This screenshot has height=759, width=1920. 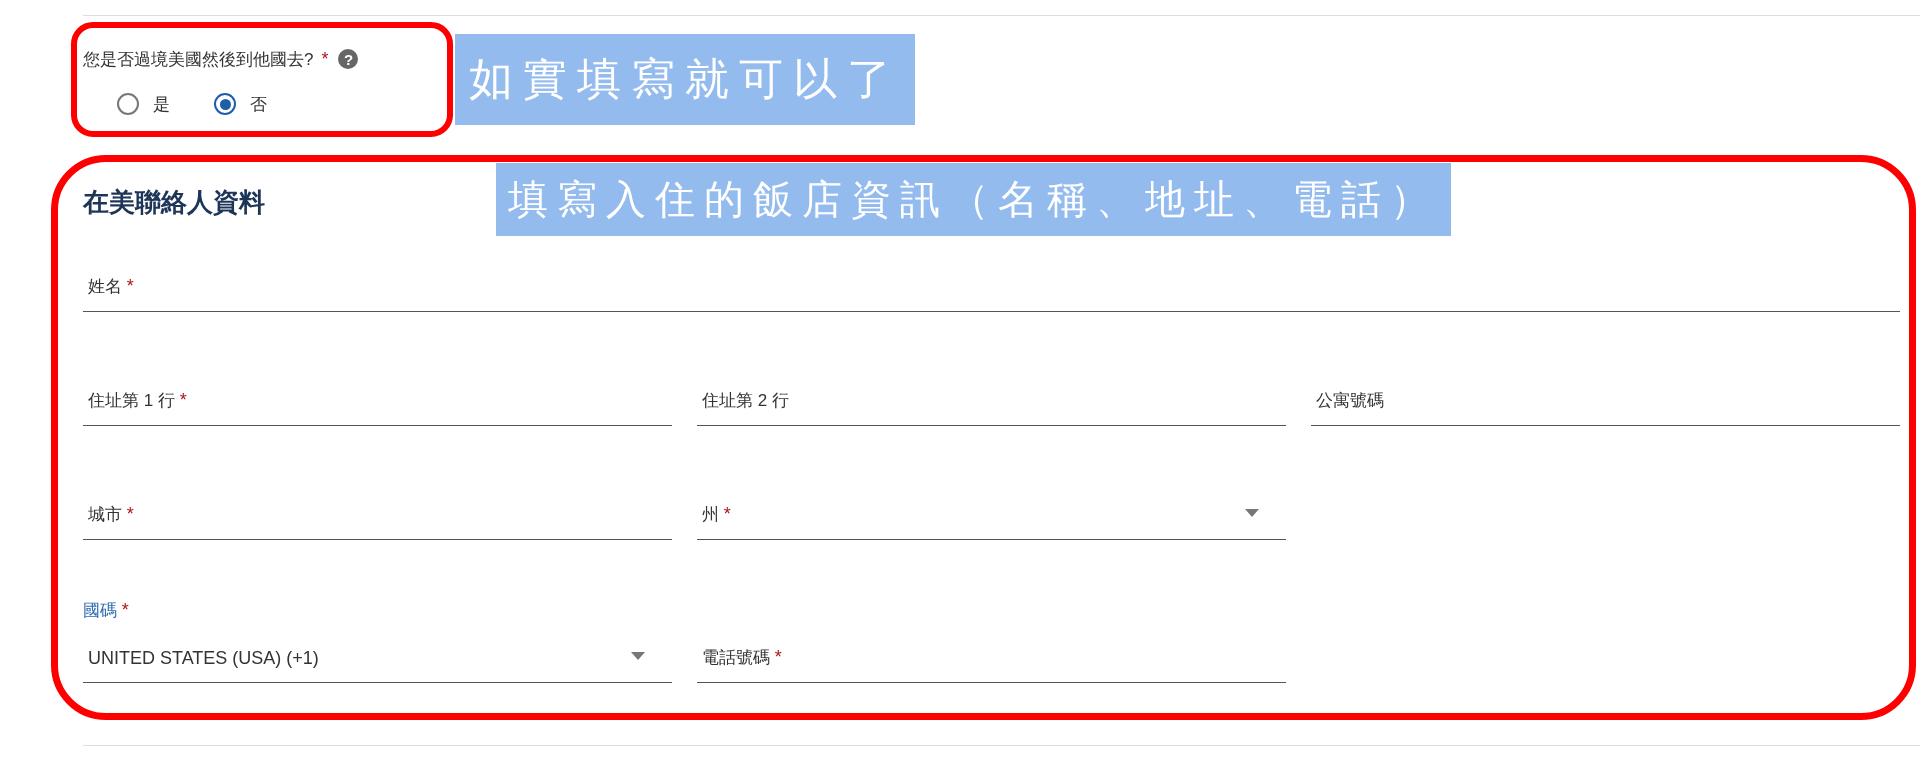 What do you see at coordinates (143, 104) in the screenshot?
I see `radio-option: 是` at bounding box center [143, 104].